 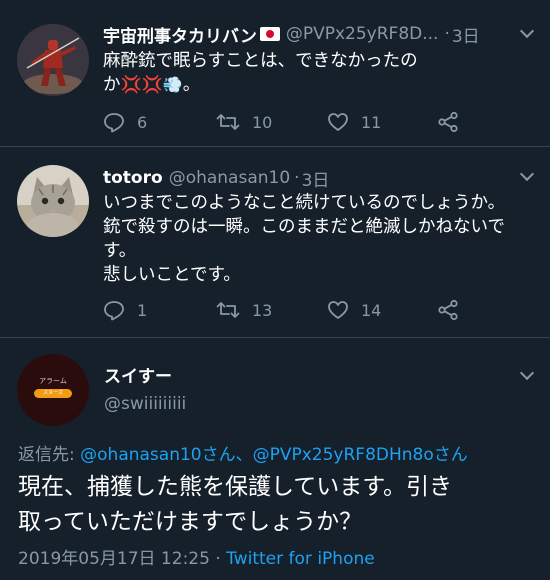 What do you see at coordinates (244, 310) in the screenshot?
I see `retweet-button: 13` at bounding box center [244, 310].